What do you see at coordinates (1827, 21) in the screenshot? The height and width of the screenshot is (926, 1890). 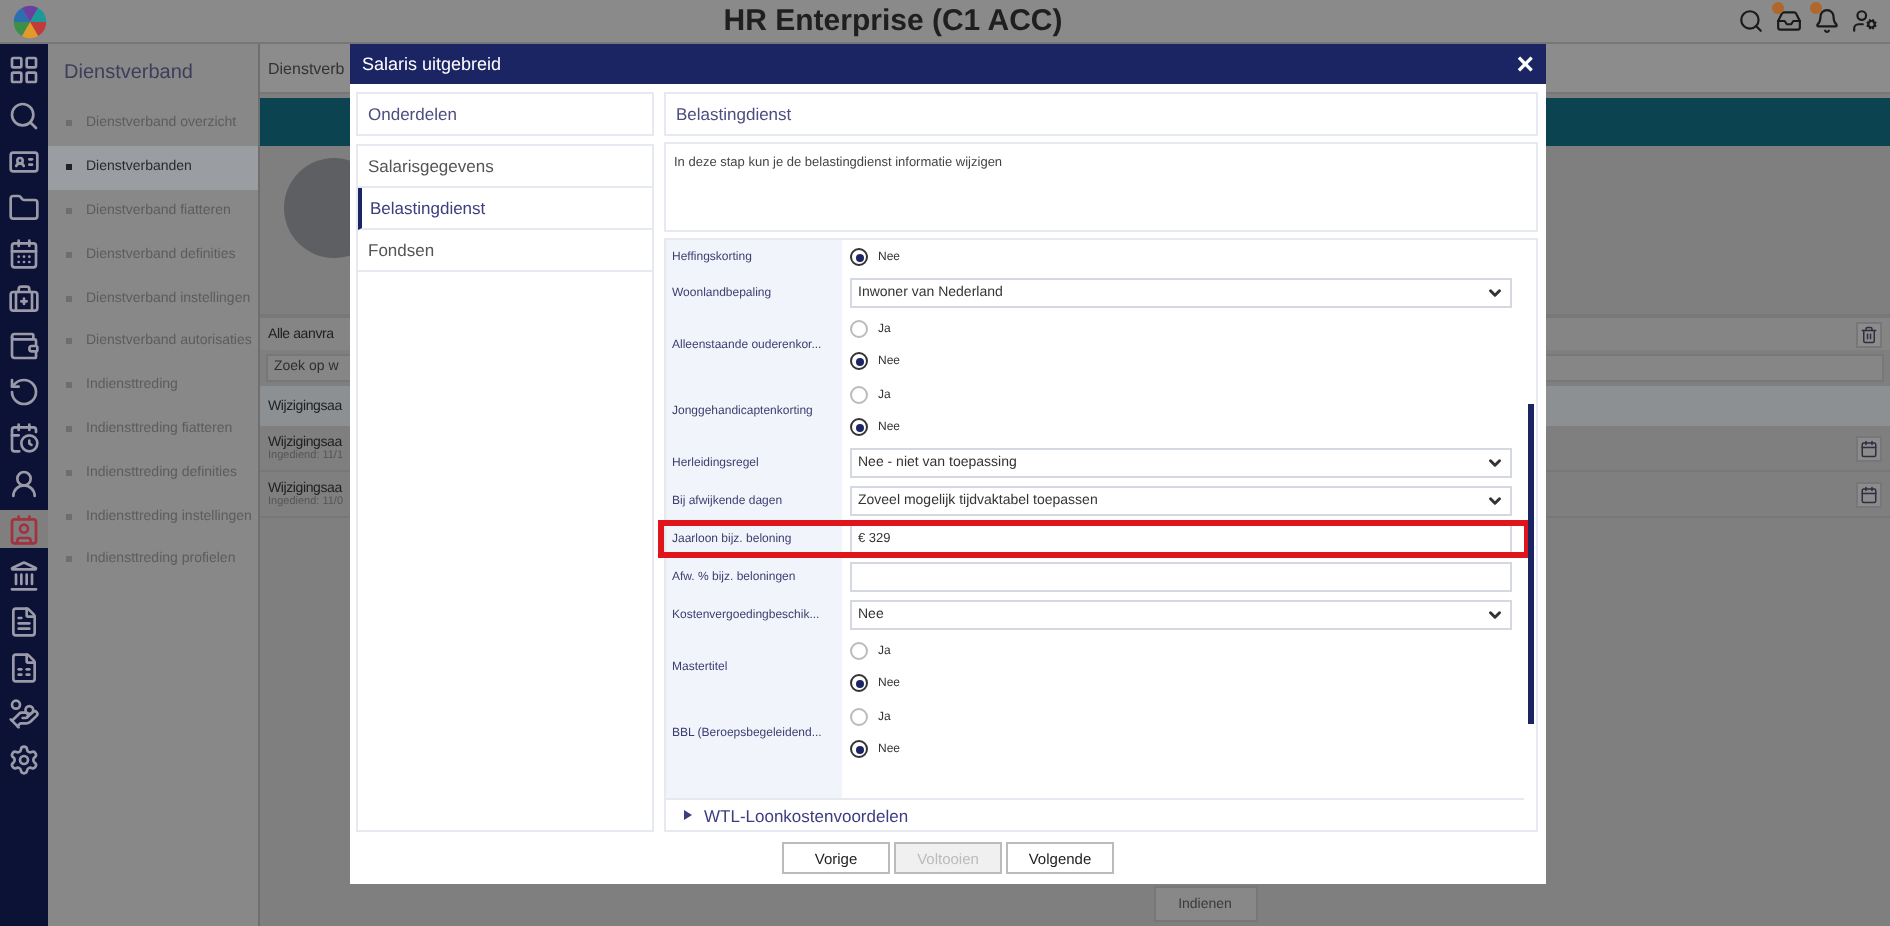 I see `bell-icon` at bounding box center [1827, 21].